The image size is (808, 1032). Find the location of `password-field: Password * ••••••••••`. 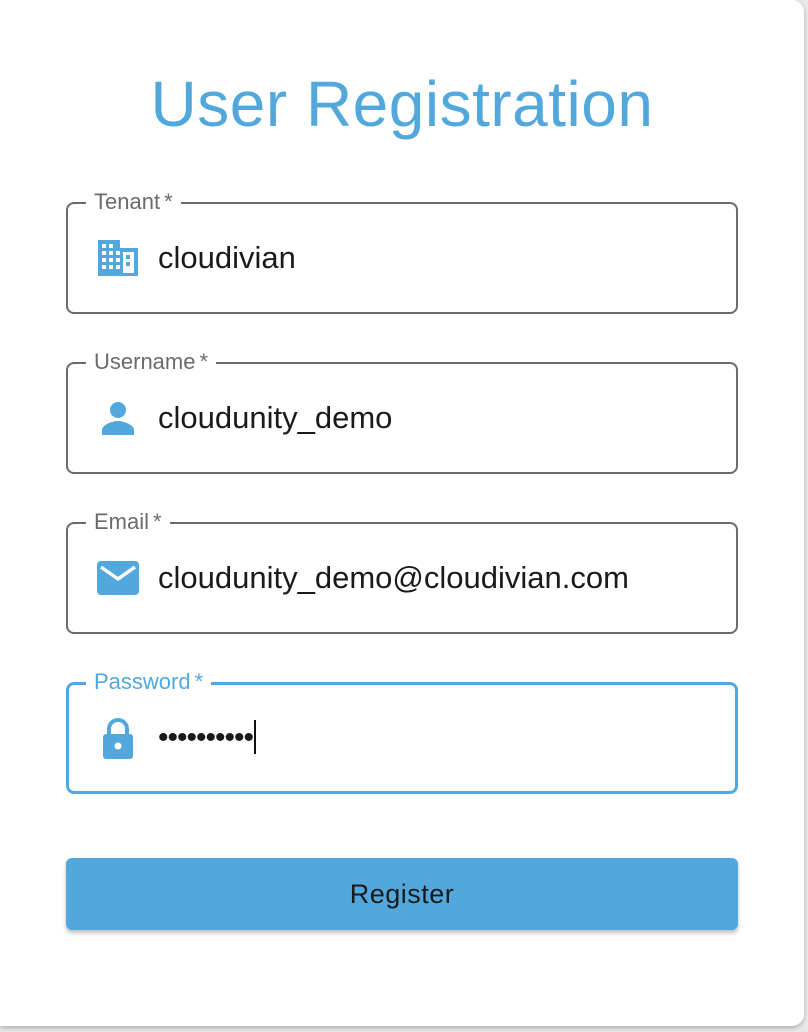

password-field: Password * •••••••••• is located at coordinates (402, 732).